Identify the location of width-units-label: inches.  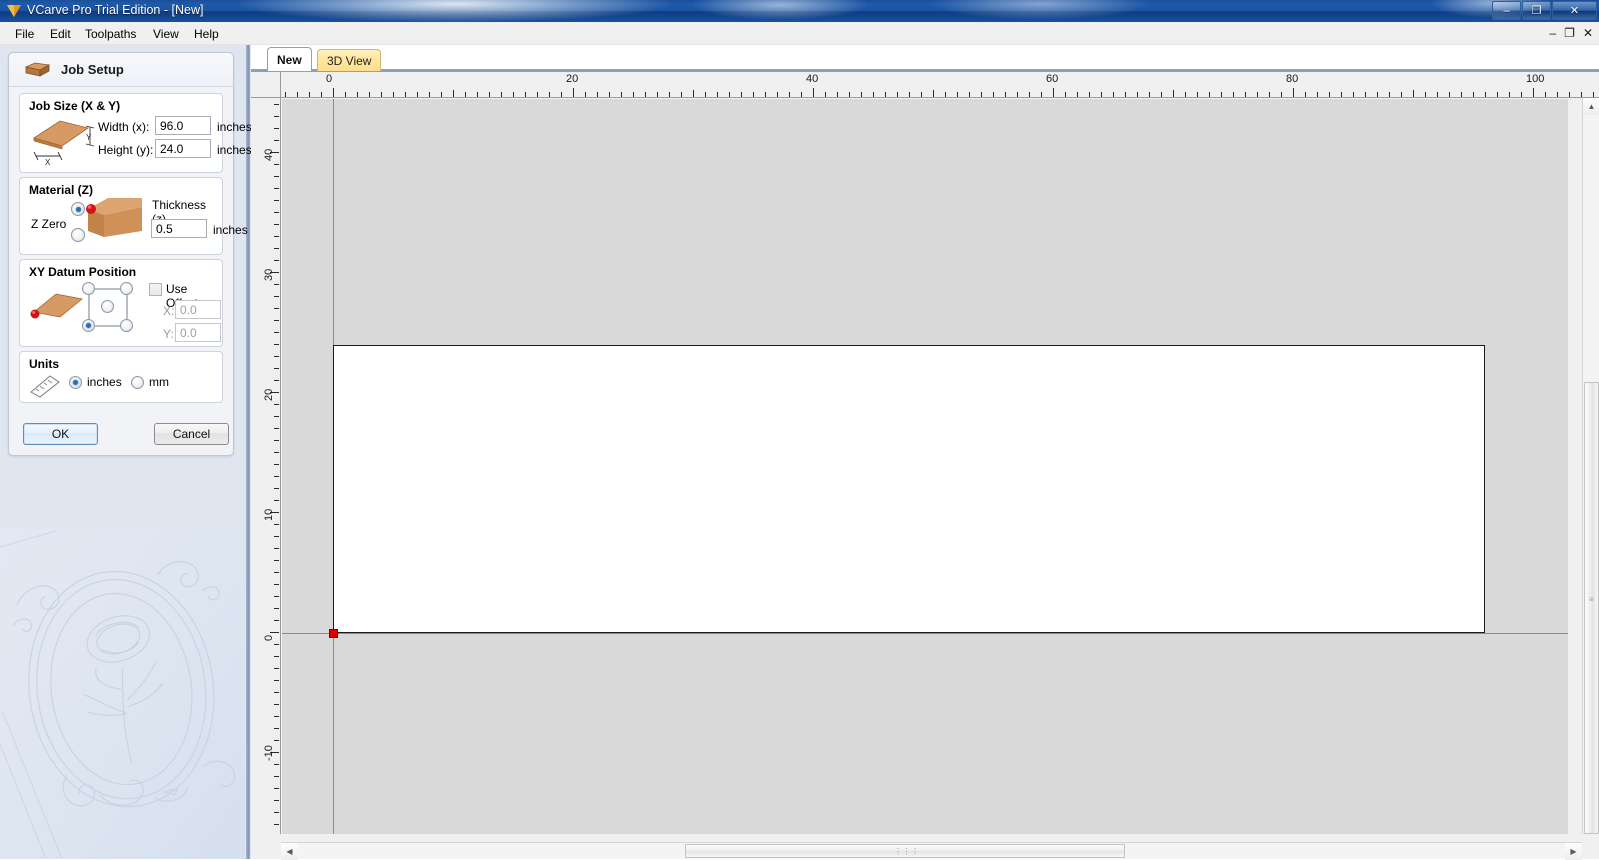
(234, 127).